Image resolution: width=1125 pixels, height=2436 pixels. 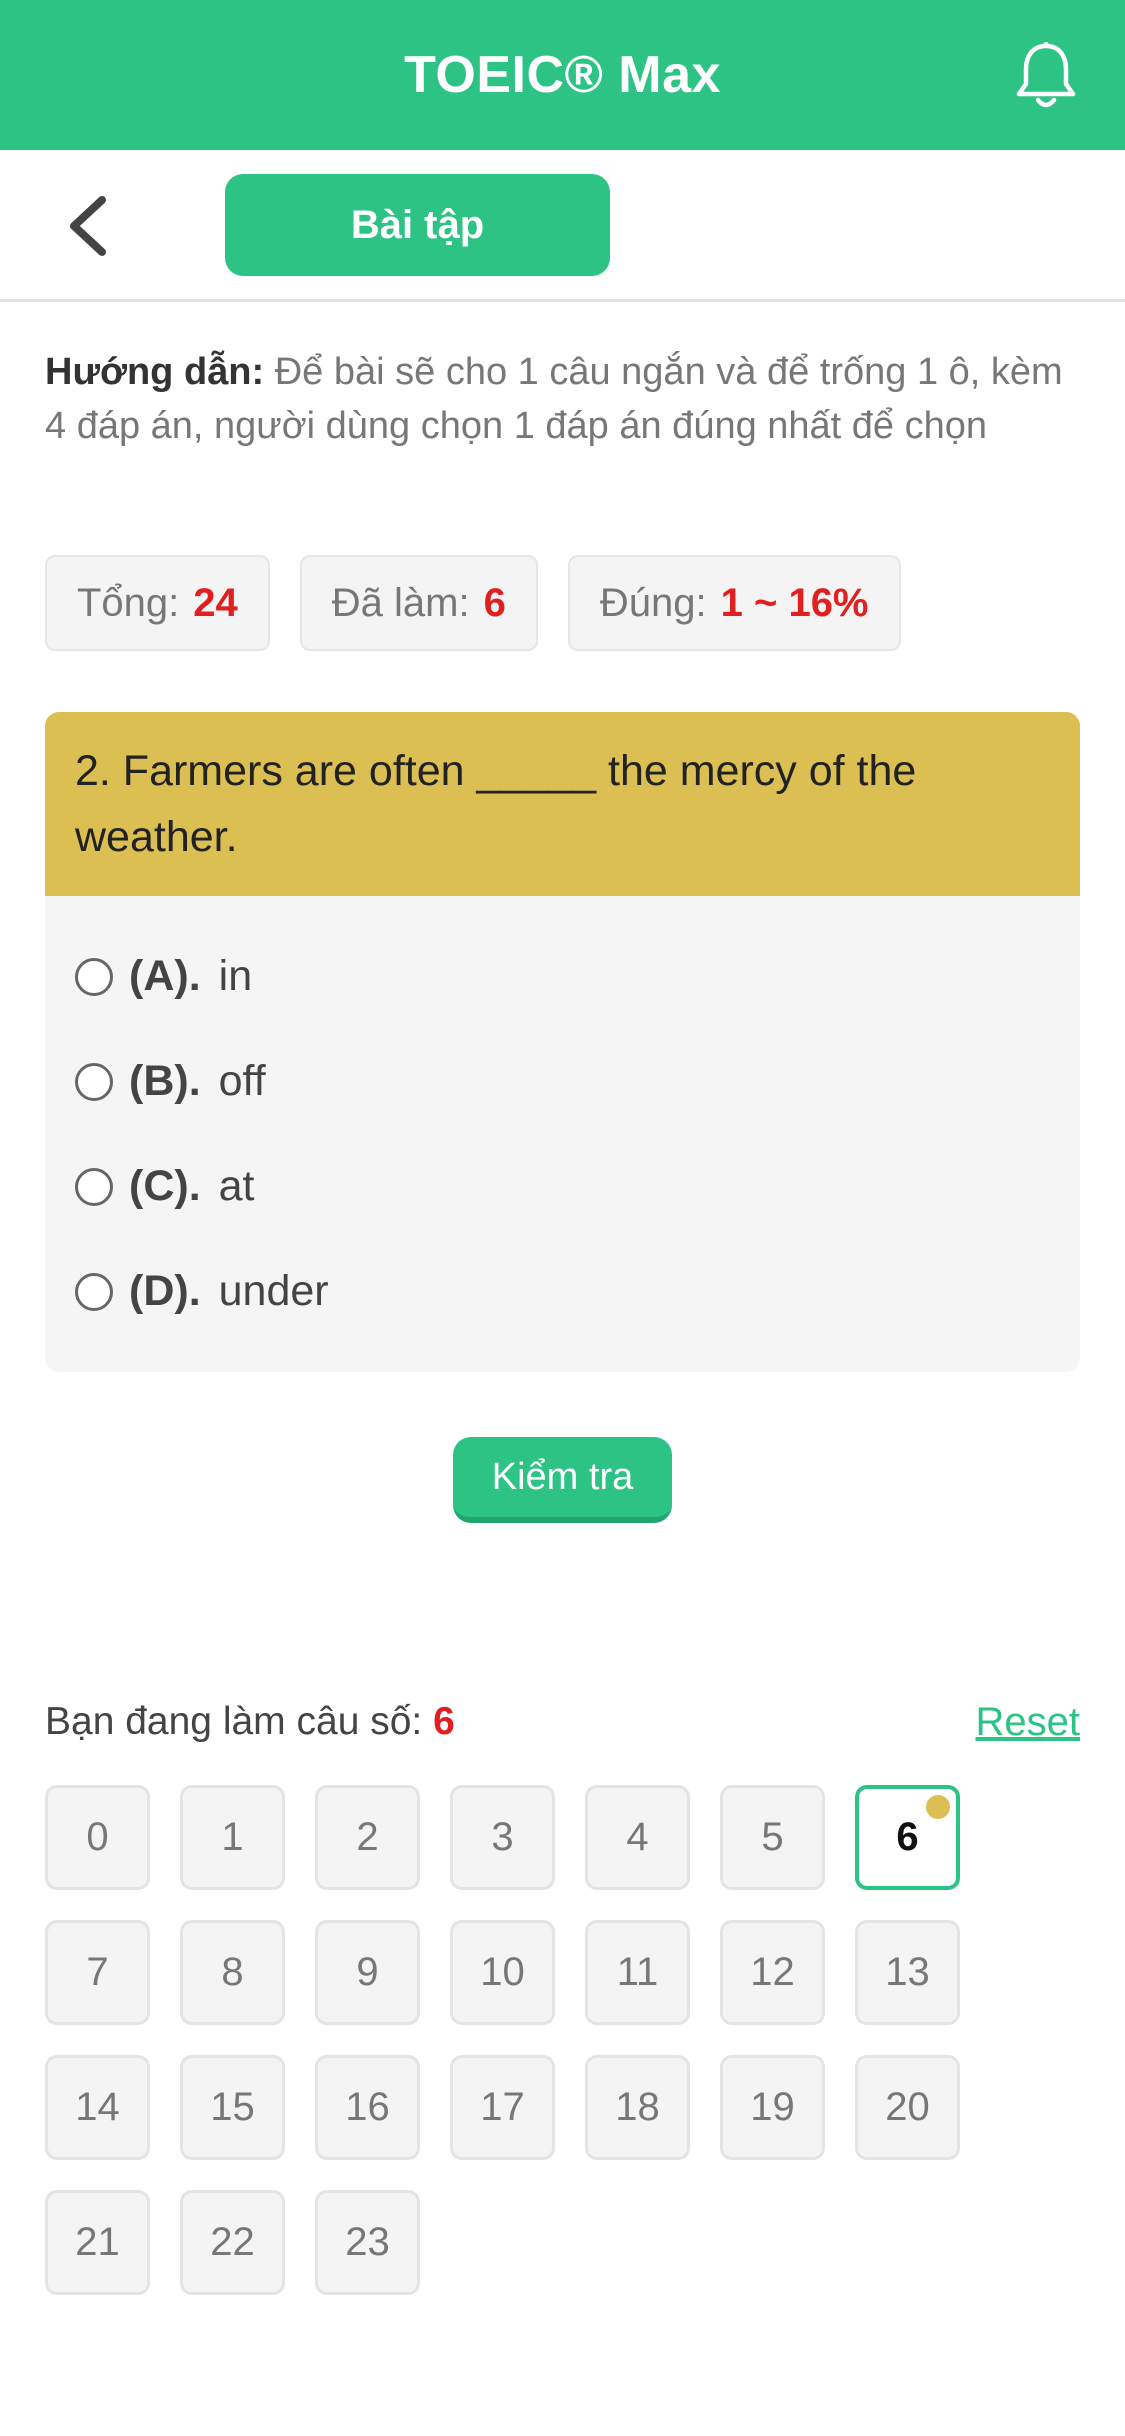 What do you see at coordinates (232, 1972) in the screenshot?
I see `question-number-cell: 8` at bounding box center [232, 1972].